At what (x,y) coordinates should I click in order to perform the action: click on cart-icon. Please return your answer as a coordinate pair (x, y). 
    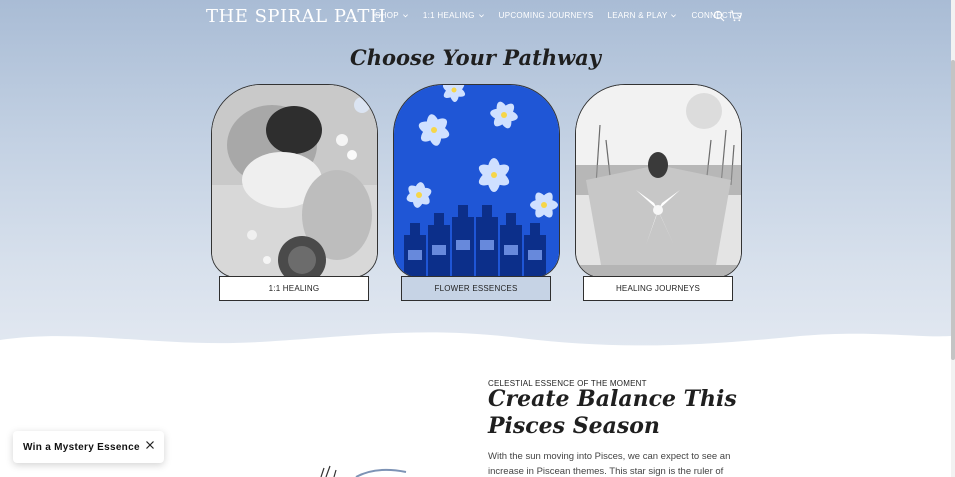
    Looking at the image, I should click on (736, 16).